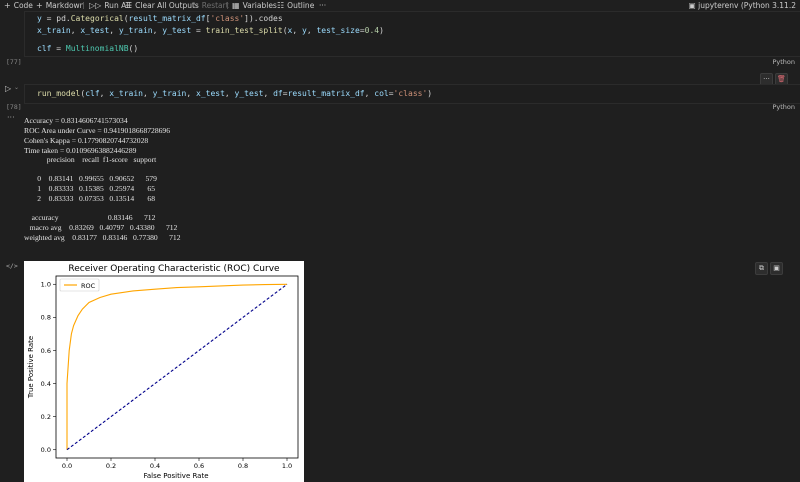 The width and height of the screenshot is (800, 482). Describe the element at coordinates (90, 178) in the screenshot. I see `report-row: 0 0.83141 0.99655 0.90652 579` at that location.